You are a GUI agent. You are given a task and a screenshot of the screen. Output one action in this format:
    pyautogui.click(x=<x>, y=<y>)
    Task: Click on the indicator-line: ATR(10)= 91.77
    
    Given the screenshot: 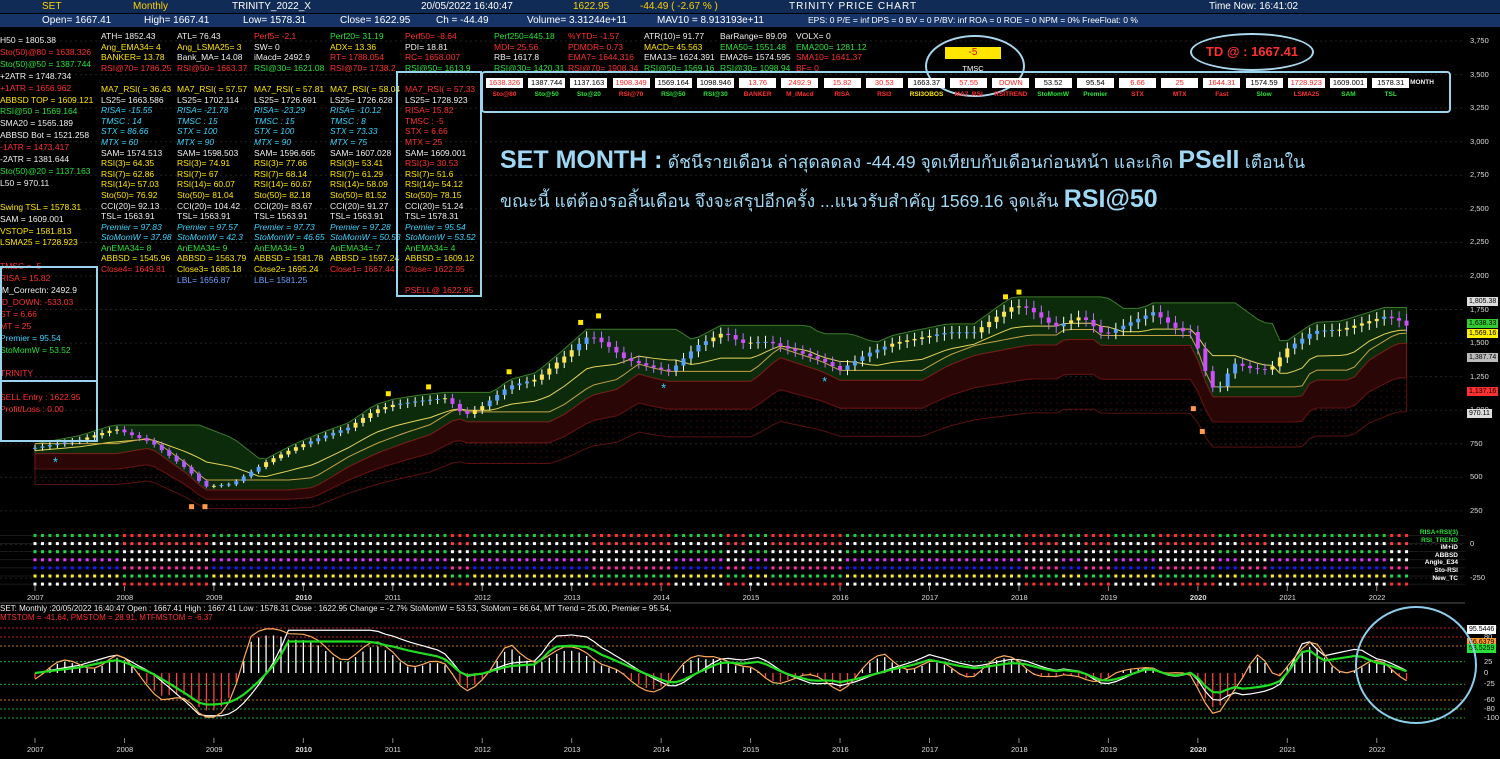 What is the action you would take?
    pyautogui.click(x=674, y=36)
    